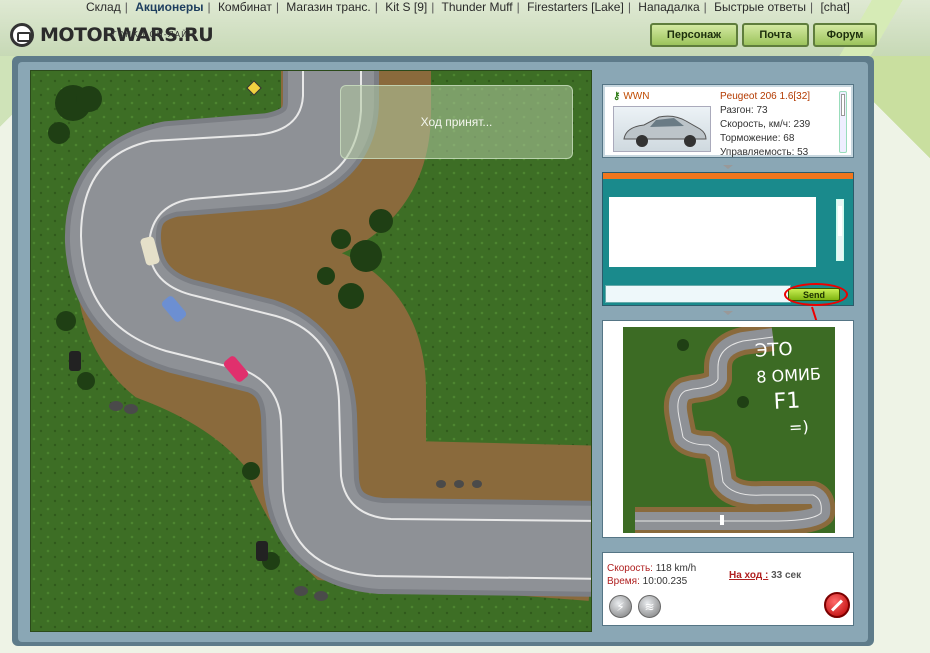  I want to click on nav-item-chat: [chat], so click(834, 7).